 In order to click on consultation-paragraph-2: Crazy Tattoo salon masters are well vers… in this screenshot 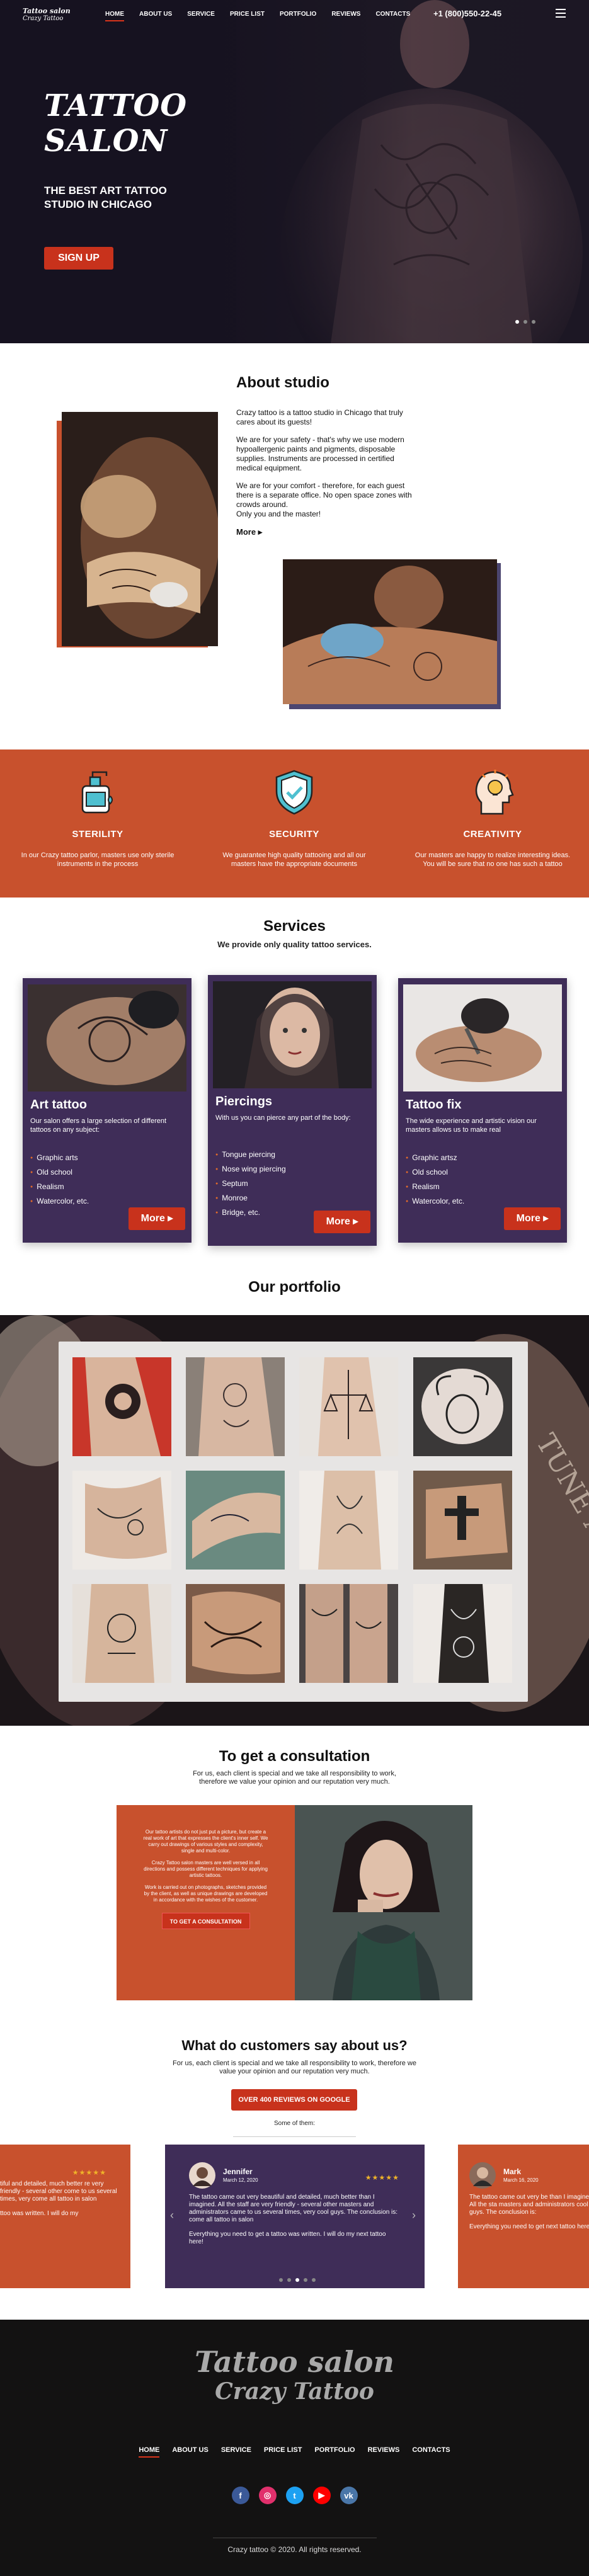, I will do `click(206, 1869)`.